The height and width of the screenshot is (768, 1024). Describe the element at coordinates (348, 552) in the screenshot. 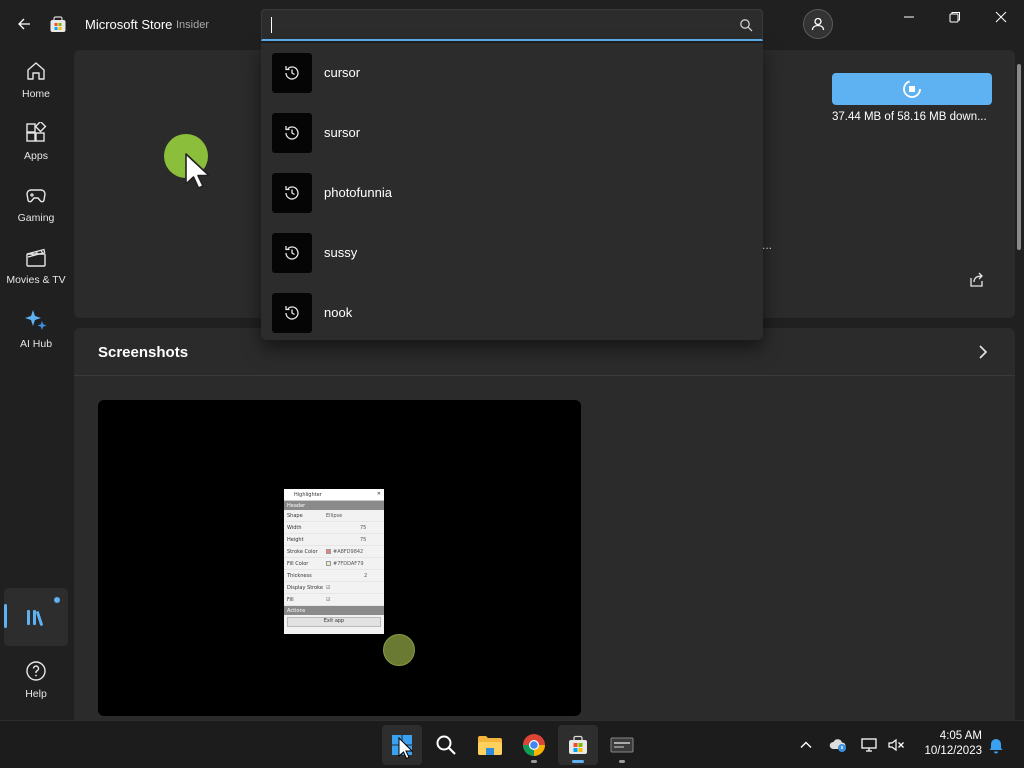

I see `preview-row-value: #A8FD9842` at that location.